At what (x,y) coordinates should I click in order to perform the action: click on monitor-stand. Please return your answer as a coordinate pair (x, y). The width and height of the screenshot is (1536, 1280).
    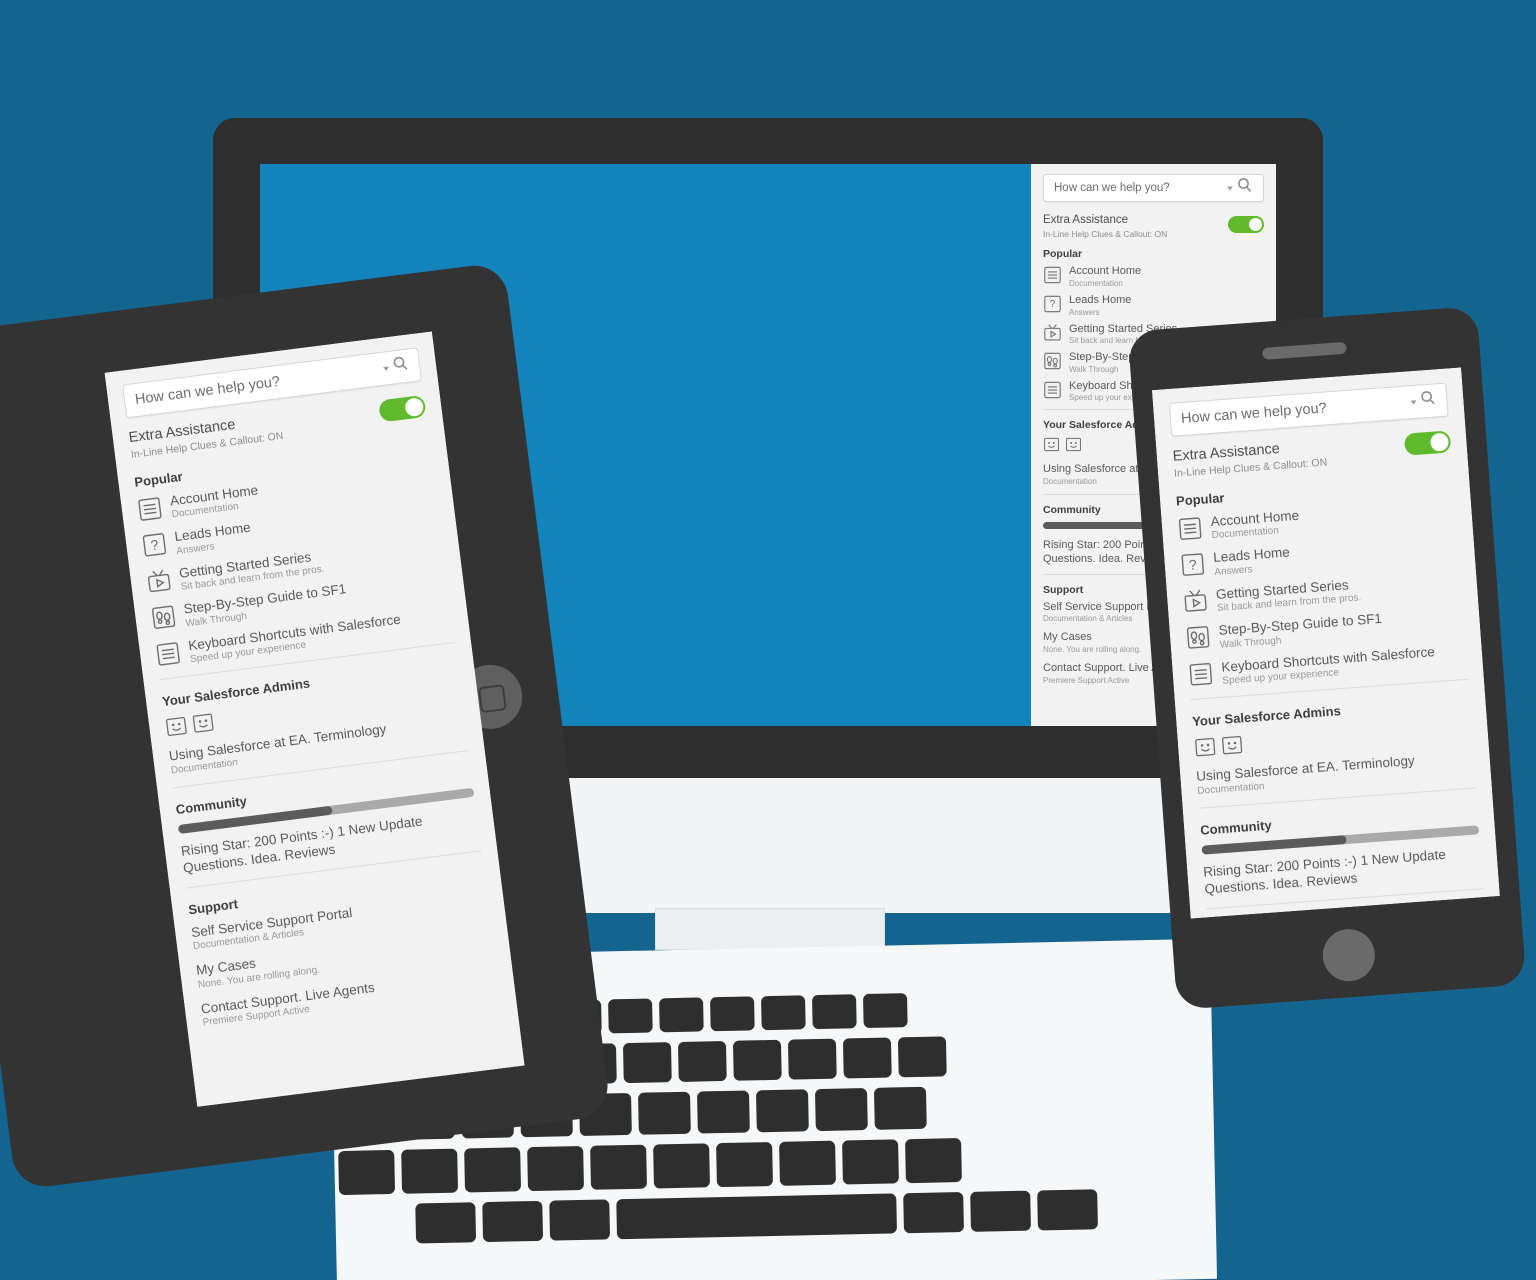
    Looking at the image, I should click on (770, 929).